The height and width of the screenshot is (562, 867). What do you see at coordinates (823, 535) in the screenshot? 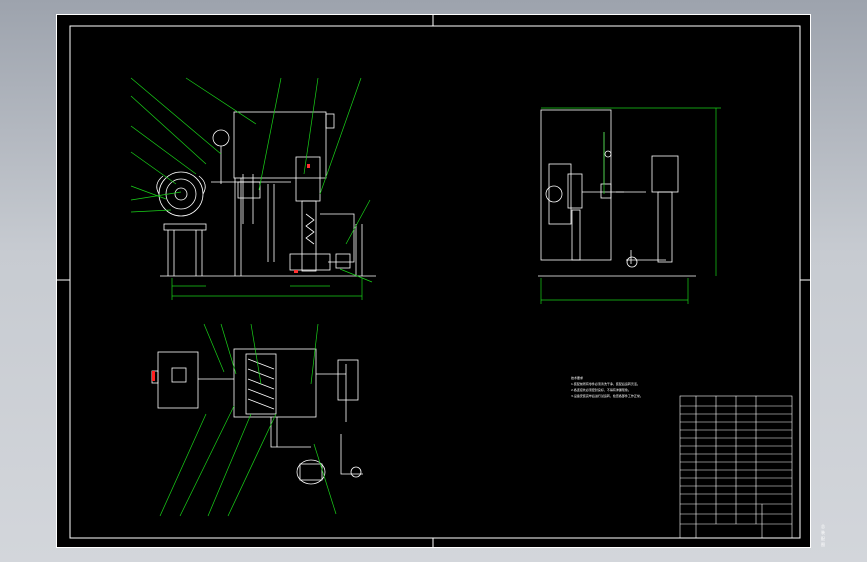
I see `drawing-title: 总装配图` at bounding box center [823, 535].